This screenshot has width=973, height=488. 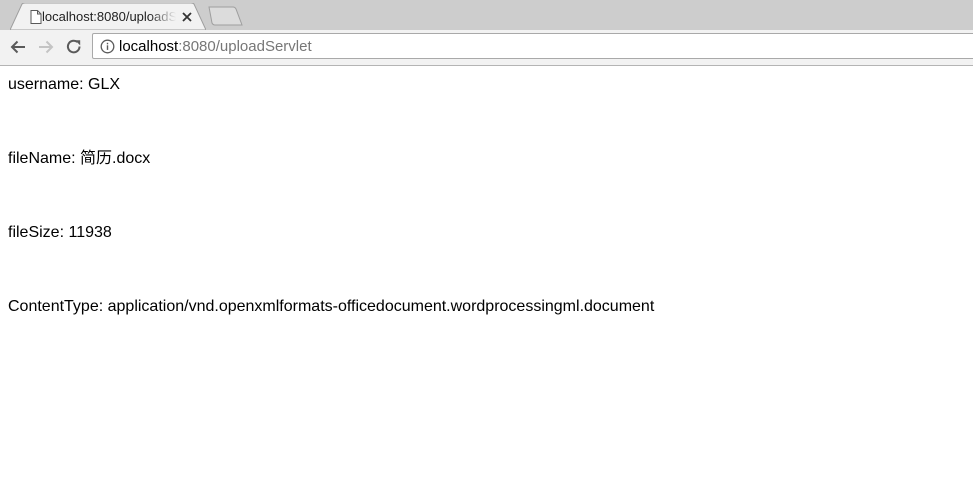 What do you see at coordinates (42, 158) in the screenshot?
I see `filename-label: fileName:` at bounding box center [42, 158].